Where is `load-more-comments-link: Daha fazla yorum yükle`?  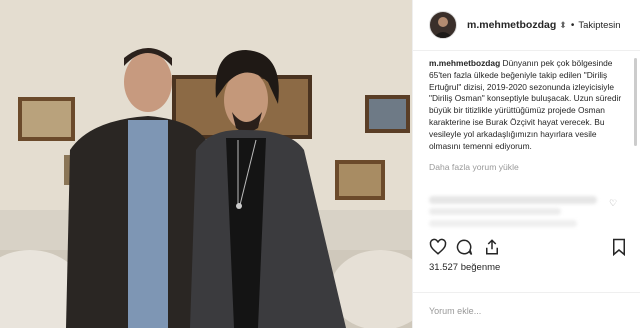 load-more-comments-link: Daha fazla yorum yükle is located at coordinates (527, 167).